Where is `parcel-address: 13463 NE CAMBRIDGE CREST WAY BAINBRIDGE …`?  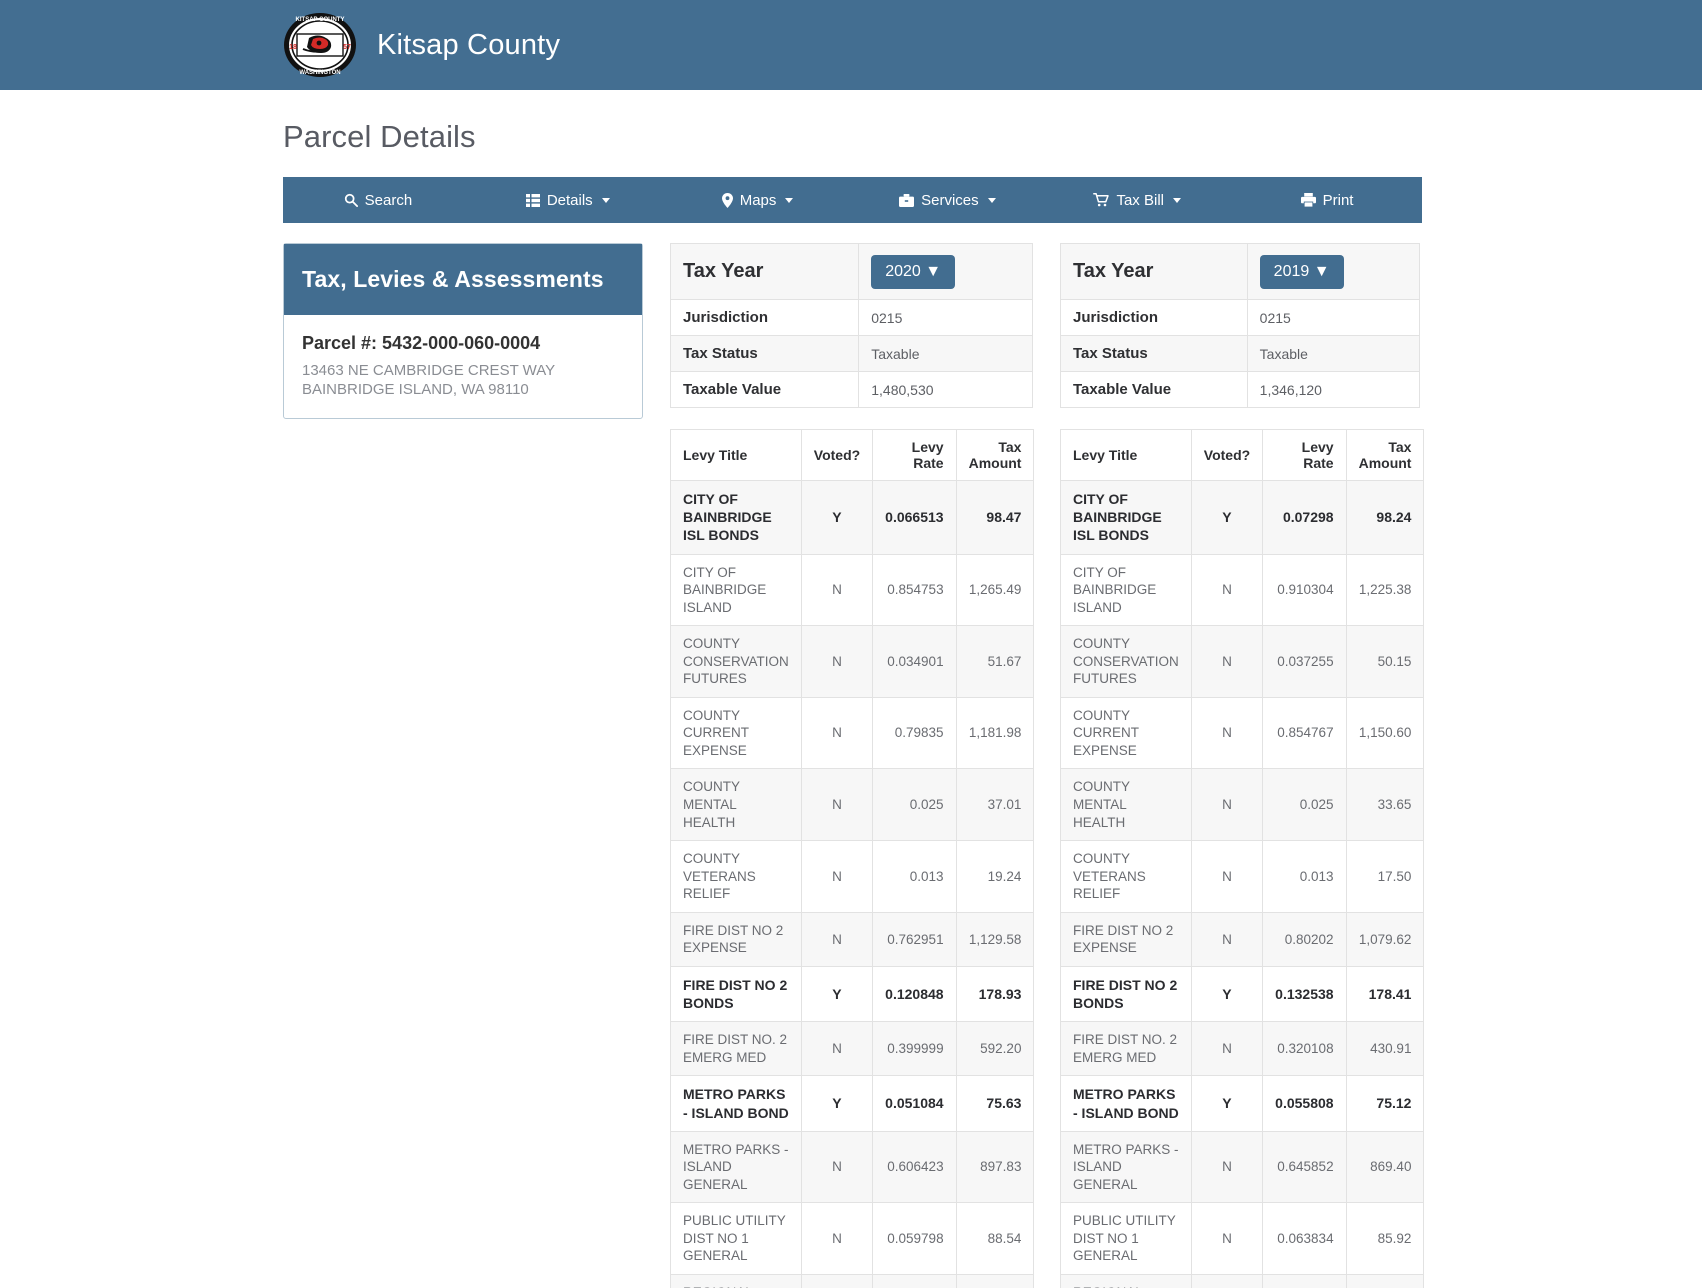 parcel-address: 13463 NE CAMBRIDGE CREST WAY BAINBRIDGE … is located at coordinates (463, 381).